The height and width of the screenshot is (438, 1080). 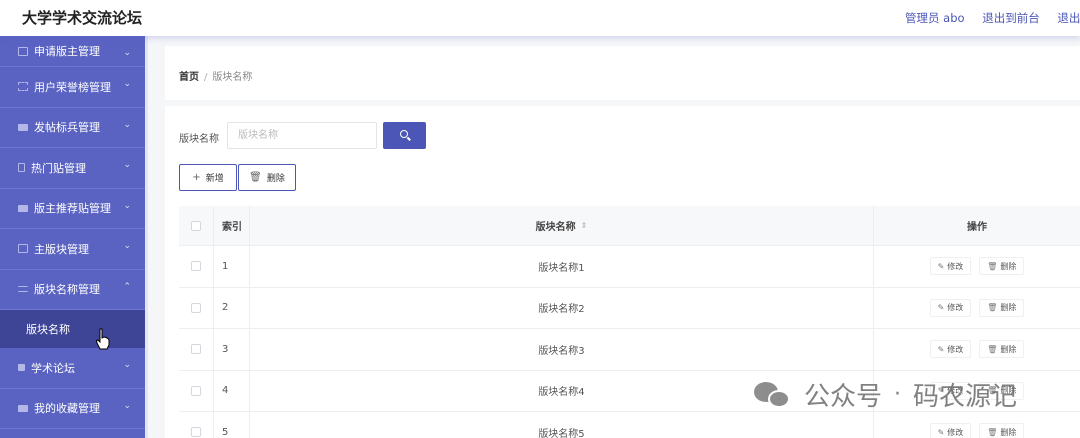 What do you see at coordinates (67, 128) in the screenshot?
I see `sidebar-item-label: 发帖标兵管理` at bounding box center [67, 128].